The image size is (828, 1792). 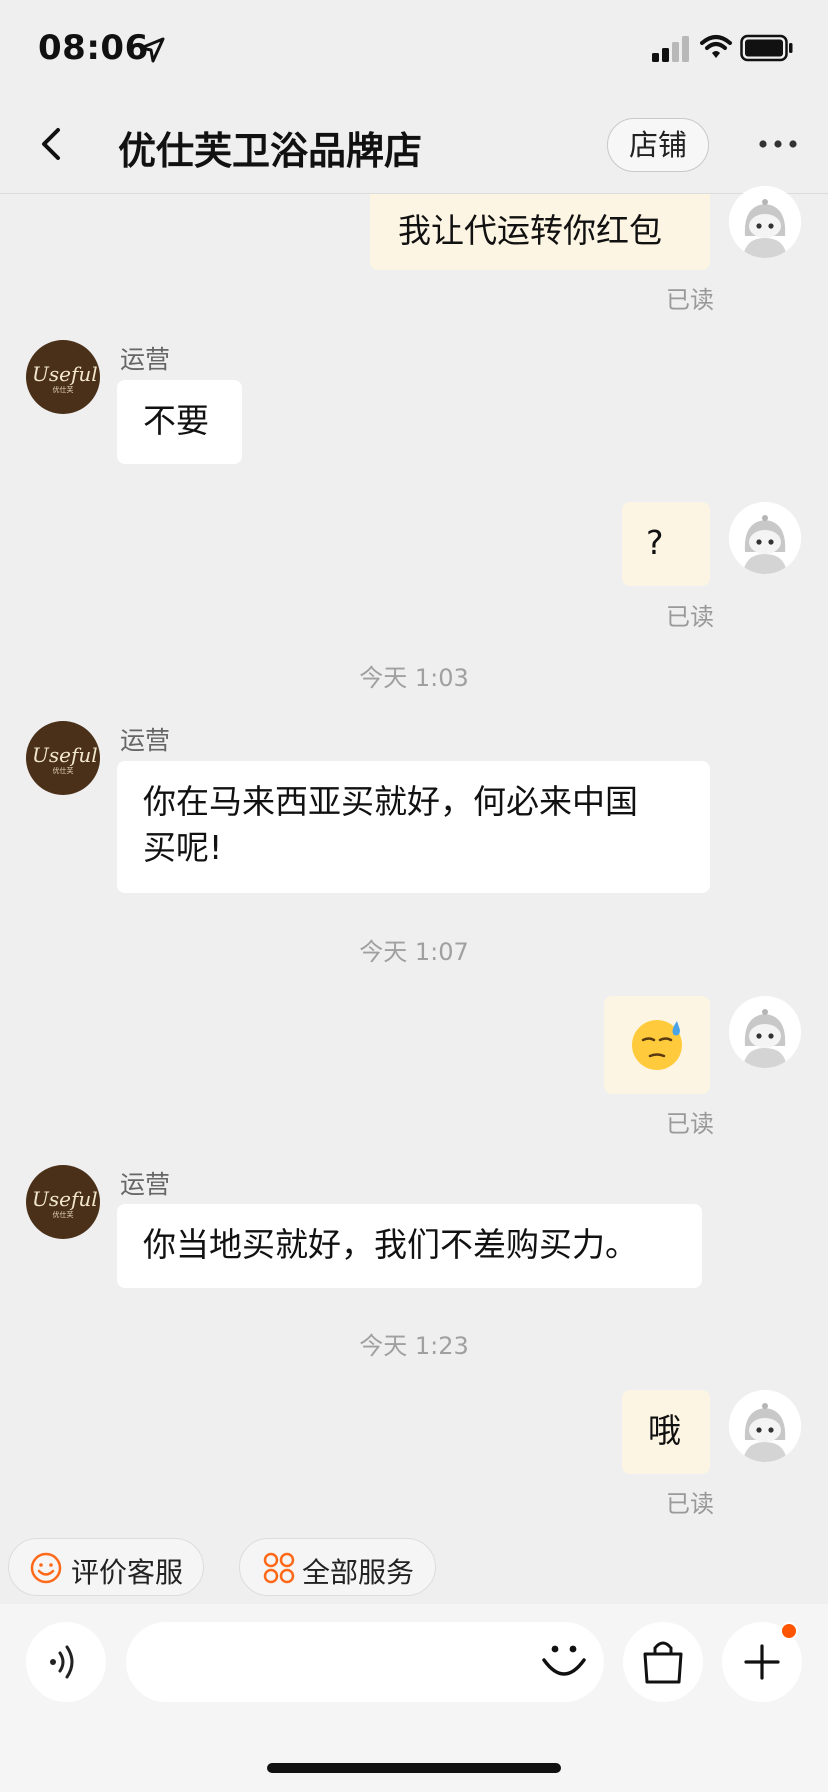 I want to click on voice-icon, so click(x=62, y=1662).